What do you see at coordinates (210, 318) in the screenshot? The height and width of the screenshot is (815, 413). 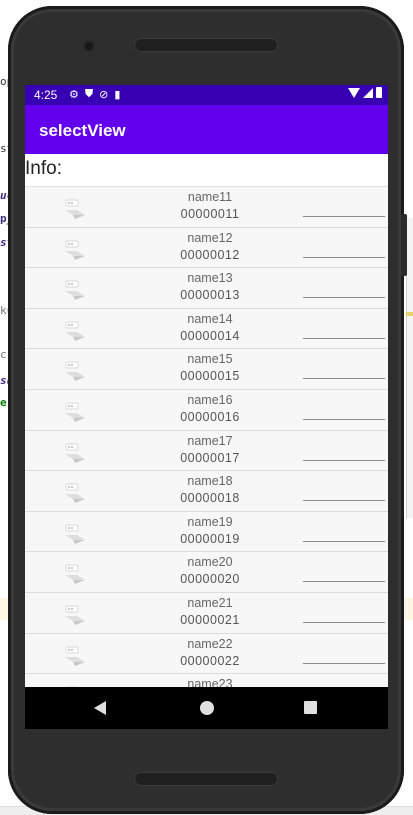 I see `item-name: name14` at bounding box center [210, 318].